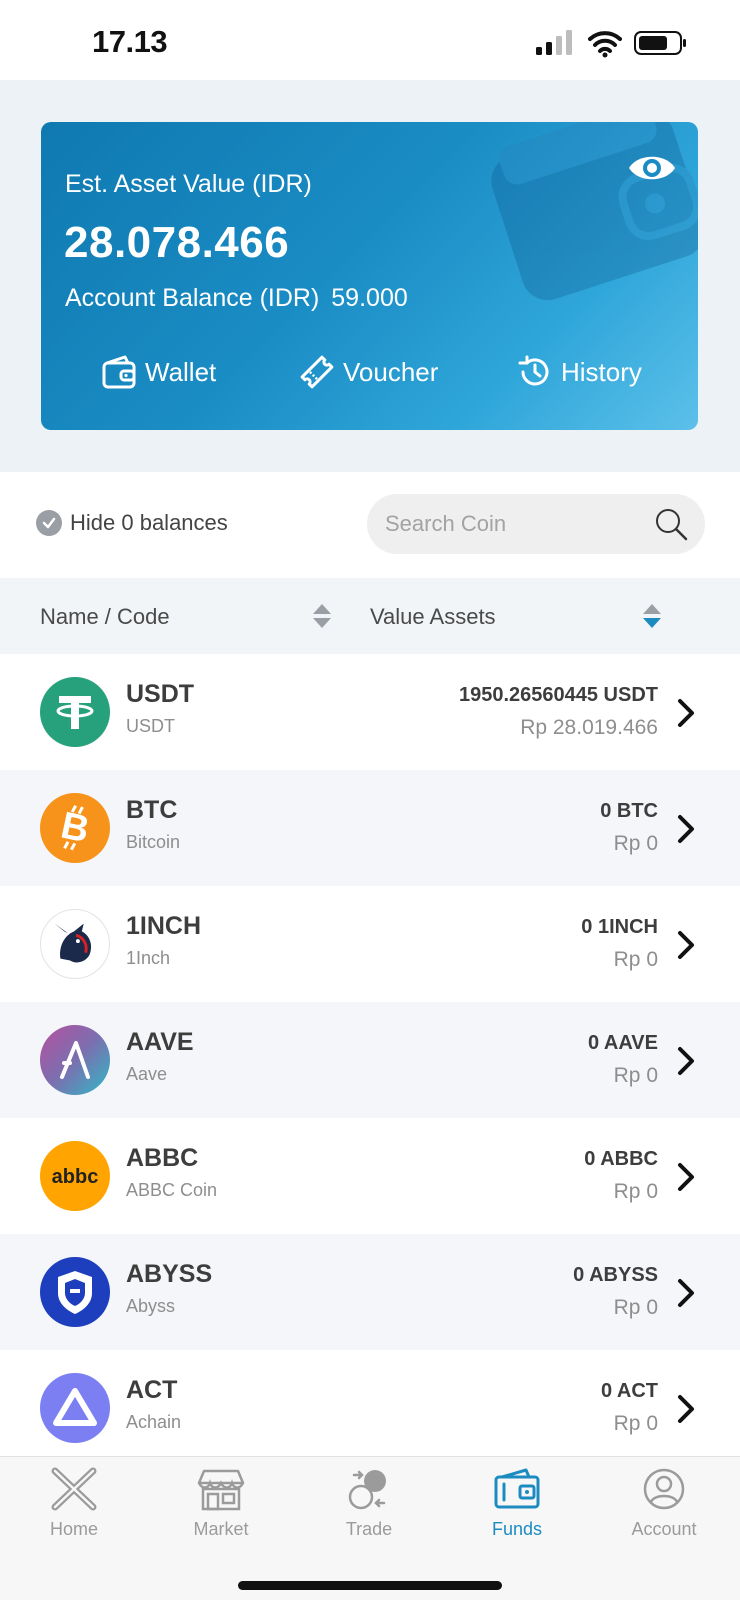 The width and height of the screenshot is (740, 1600). What do you see at coordinates (615, 1275) in the screenshot?
I see `coin-amount: 0 ABYSS` at bounding box center [615, 1275].